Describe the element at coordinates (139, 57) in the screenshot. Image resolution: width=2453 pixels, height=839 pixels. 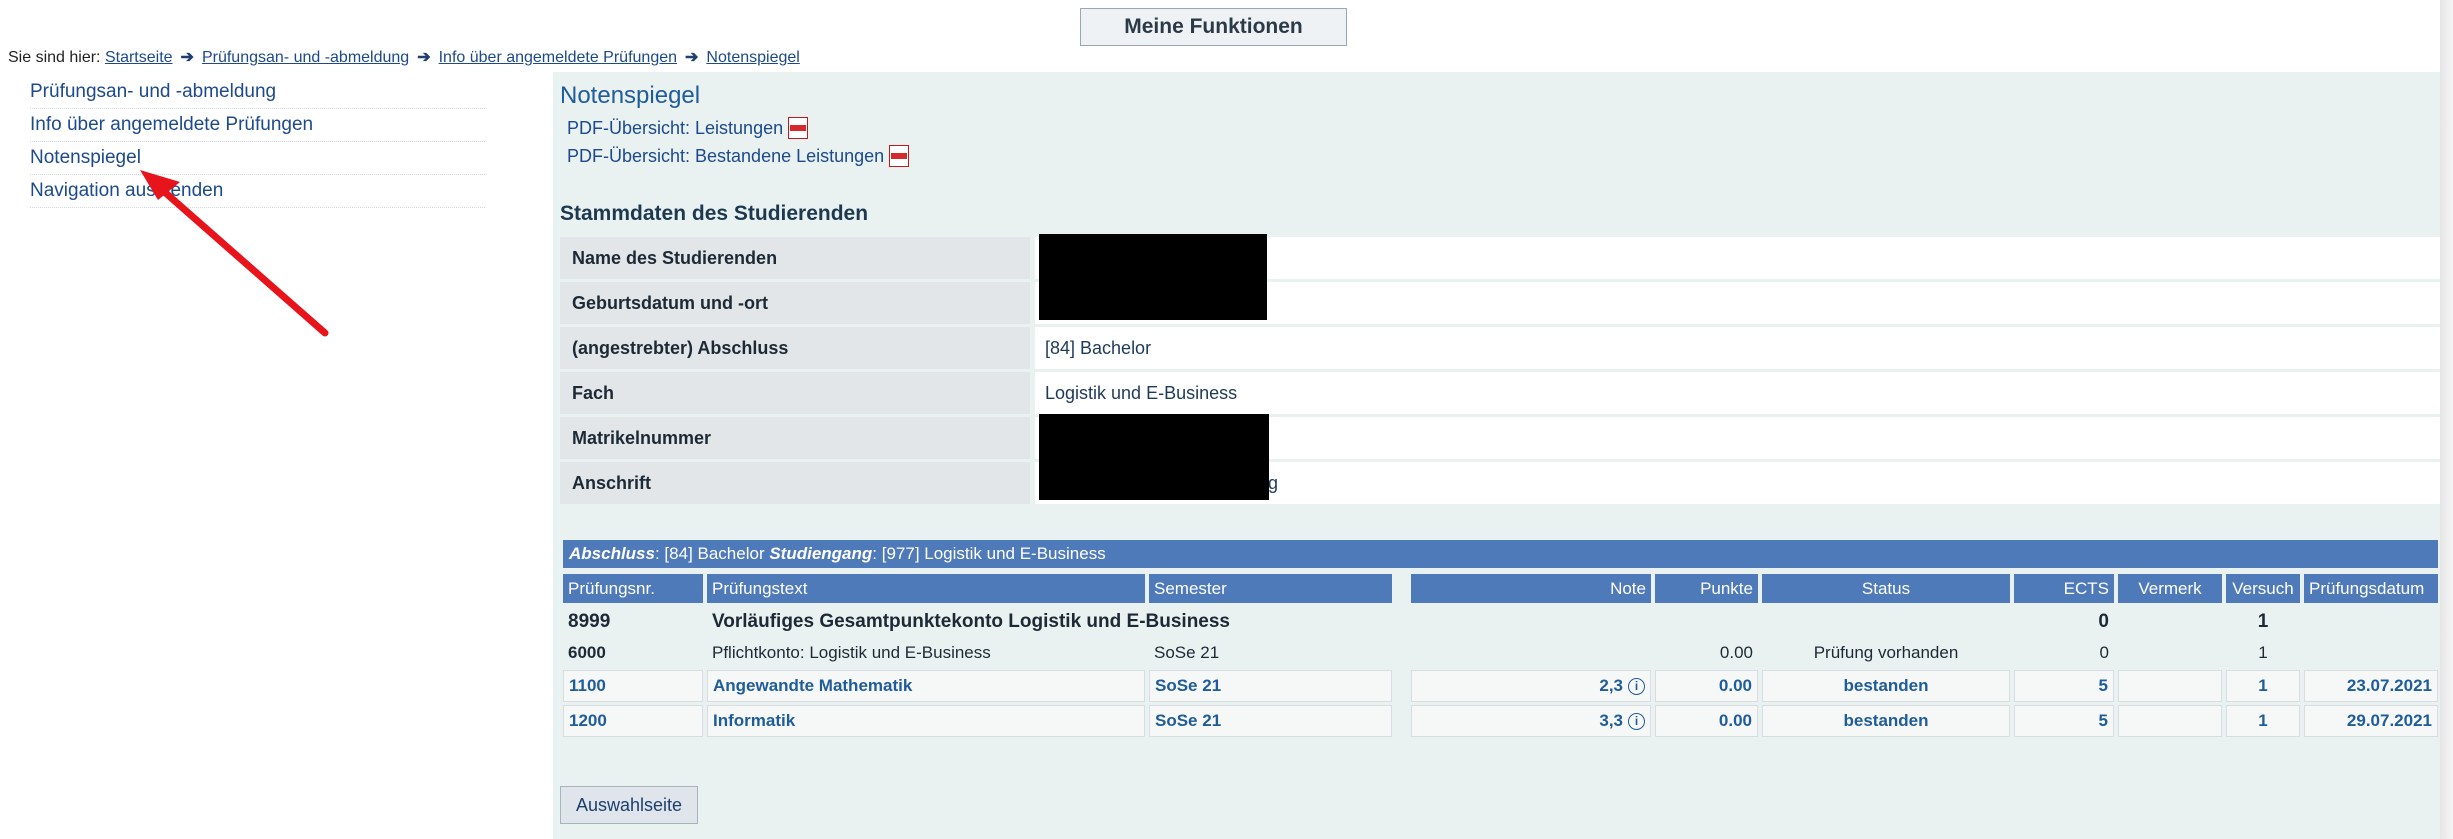
I see `breadcrumb-link-start: Startseite` at that location.